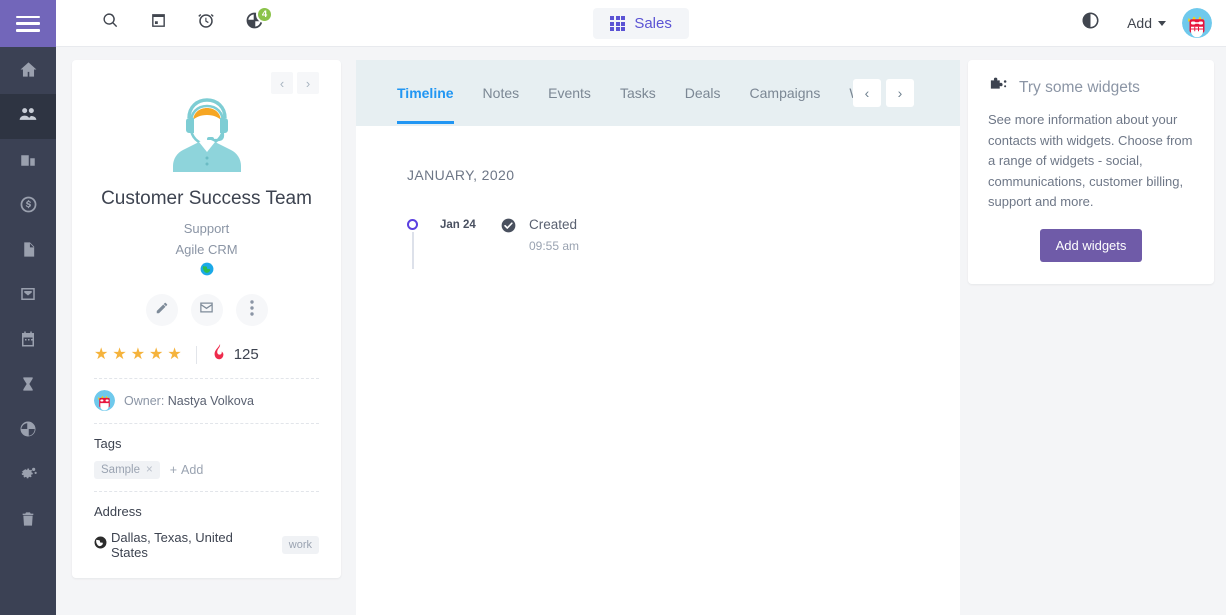 The height and width of the screenshot is (615, 1226). I want to click on sales-label: Sales, so click(653, 23).